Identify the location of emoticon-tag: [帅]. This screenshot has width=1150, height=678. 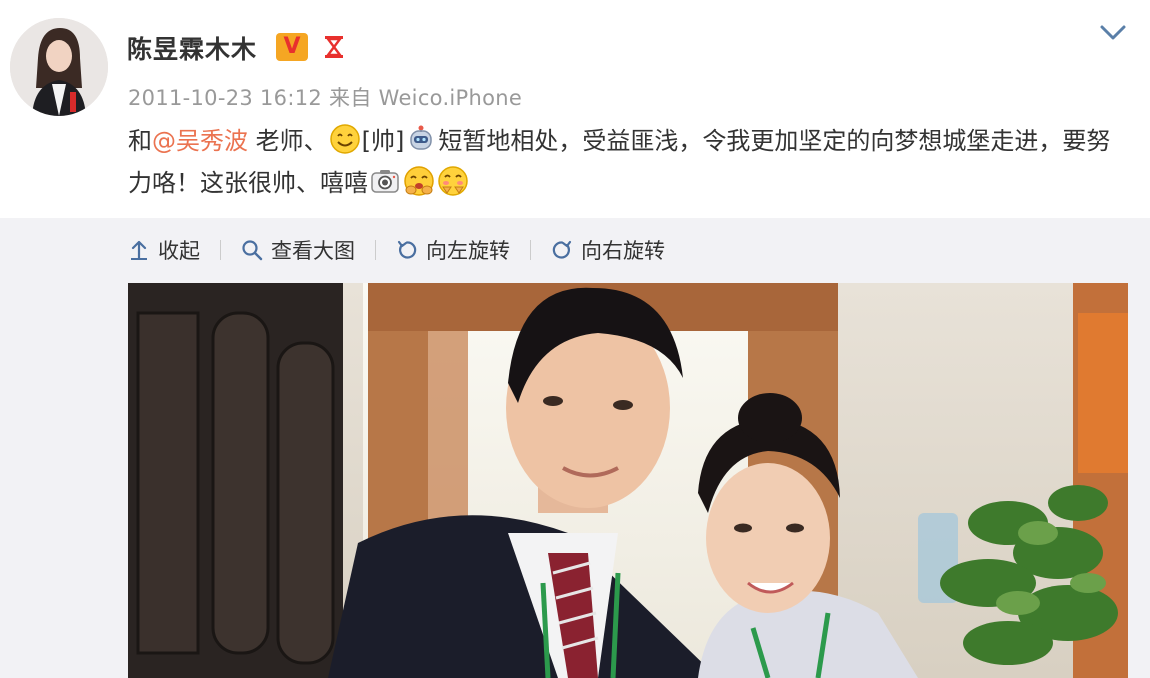
(383, 141).